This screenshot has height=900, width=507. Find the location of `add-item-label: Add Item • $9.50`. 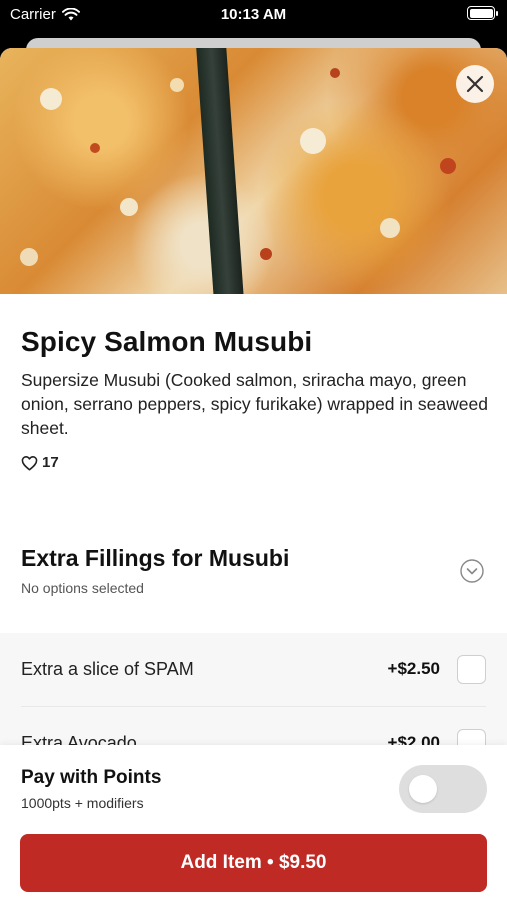

add-item-label: Add Item • $9.50 is located at coordinates (253, 862).